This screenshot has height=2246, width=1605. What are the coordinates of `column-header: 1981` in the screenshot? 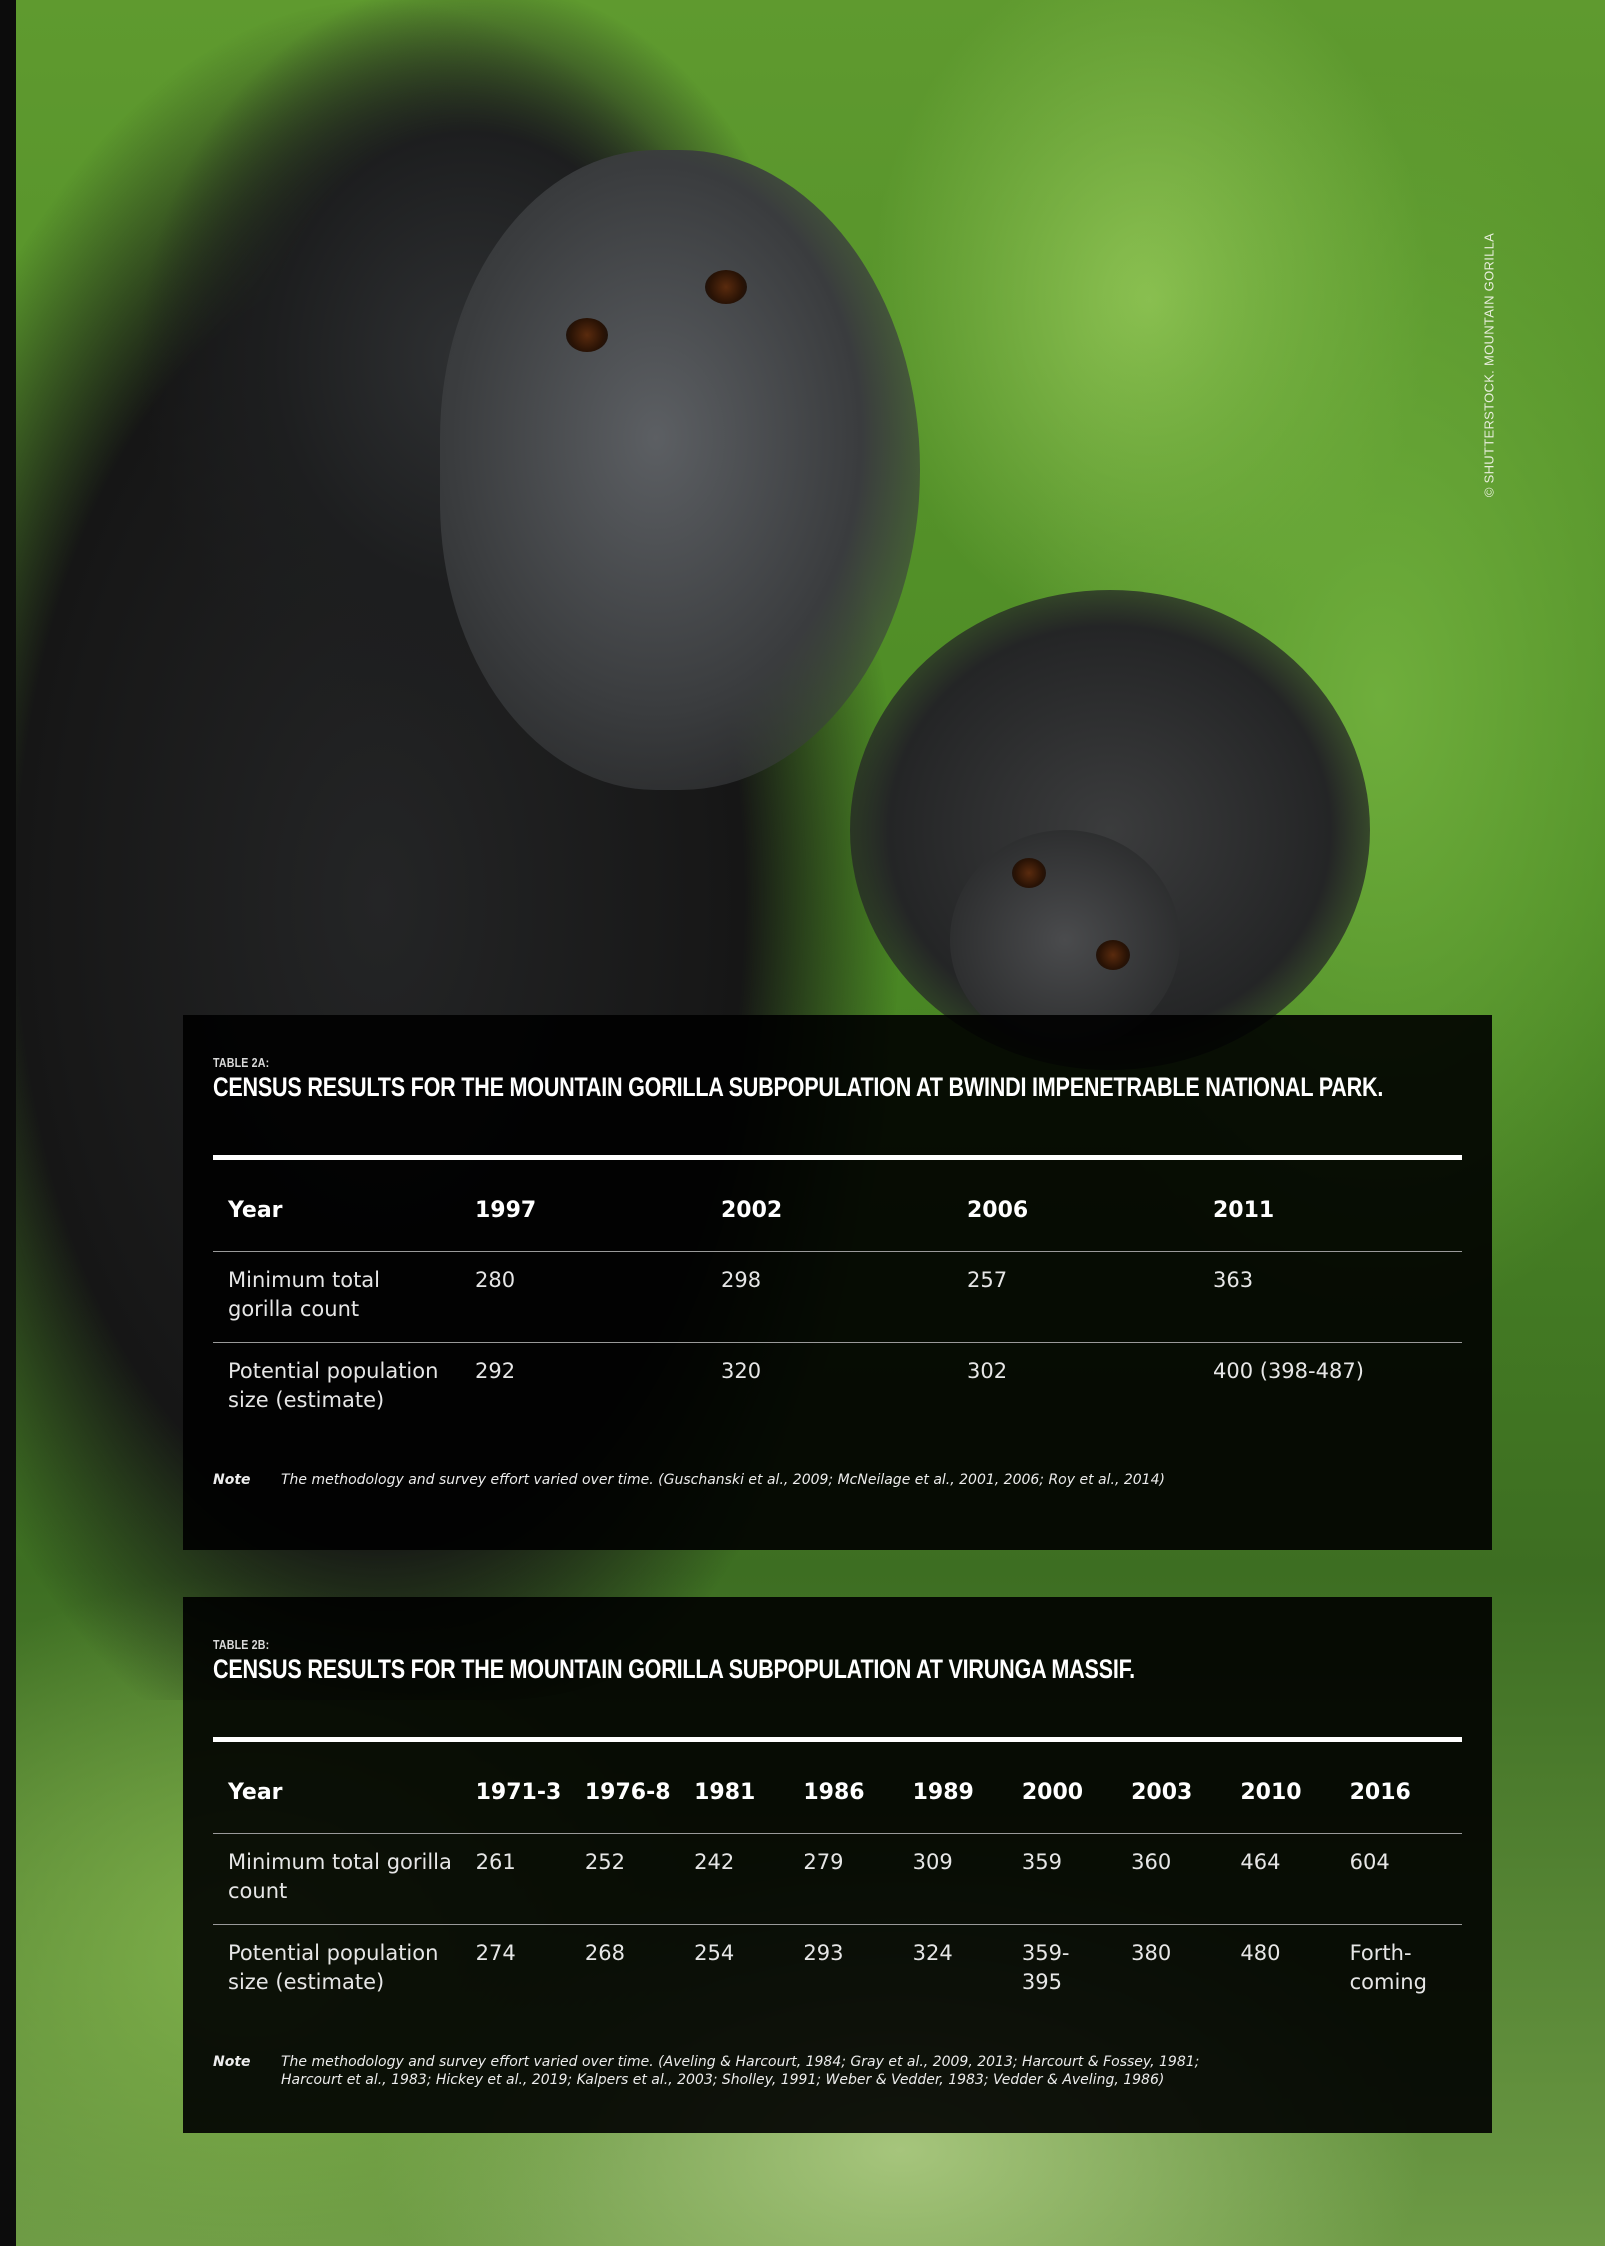 It's located at (725, 1792).